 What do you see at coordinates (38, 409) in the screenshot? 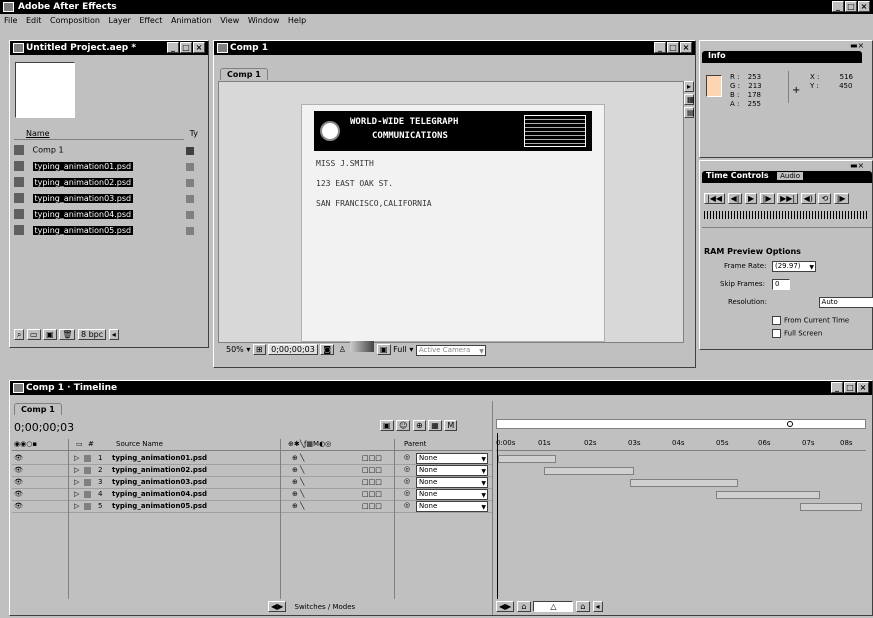
I see `timeline-tab: Comp 1` at bounding box center [38, 409].